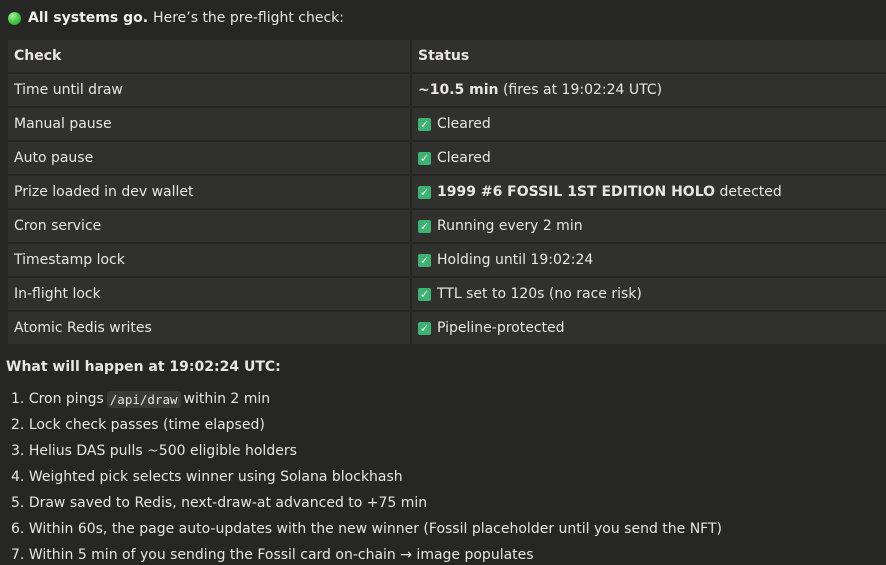  Describe the element at coordinates (162, 451) in the screenshot. I see `step-text: Helius DAS pulls ~500 eligible holders` at that location.